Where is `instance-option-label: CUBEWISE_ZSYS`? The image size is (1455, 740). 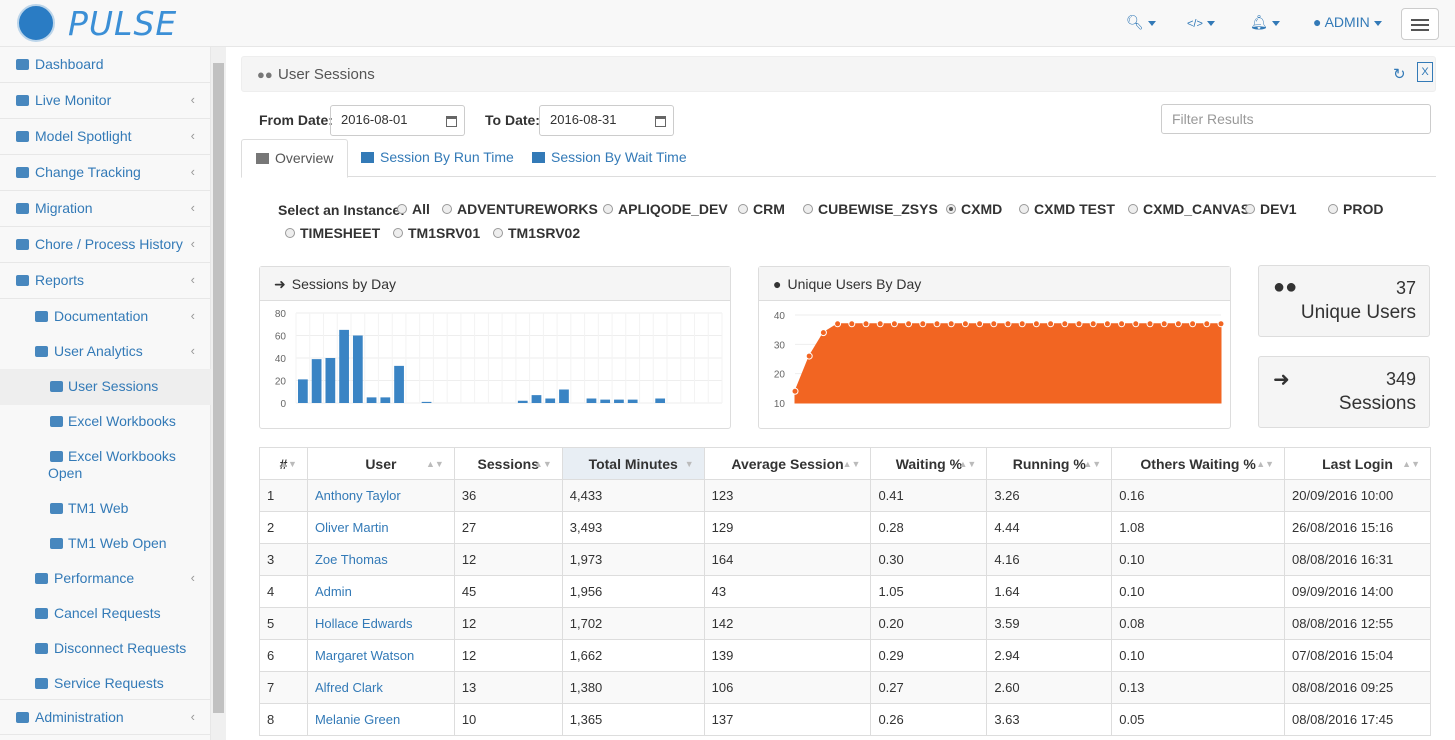
instance-option-label: CUBEWISE_ZSYS is located at coordinates (878, 209).